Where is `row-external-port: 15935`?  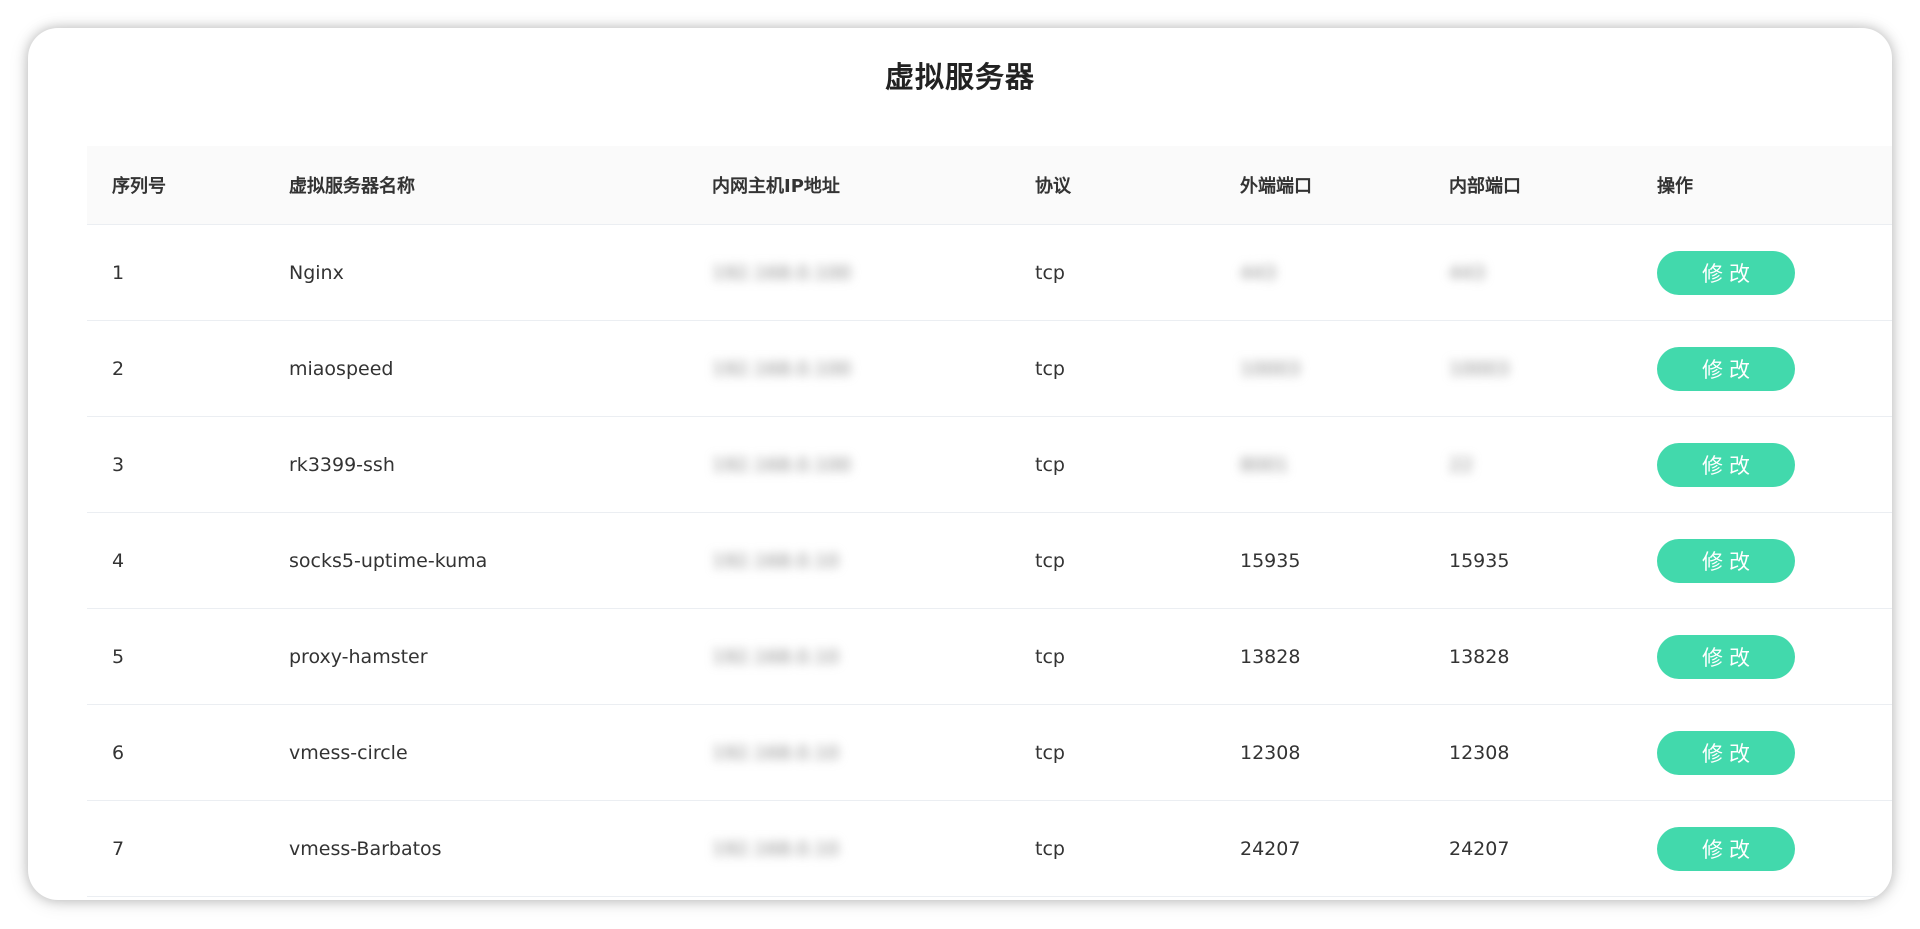
row-external-port: 15935 is located at coordinates (1270, 560).